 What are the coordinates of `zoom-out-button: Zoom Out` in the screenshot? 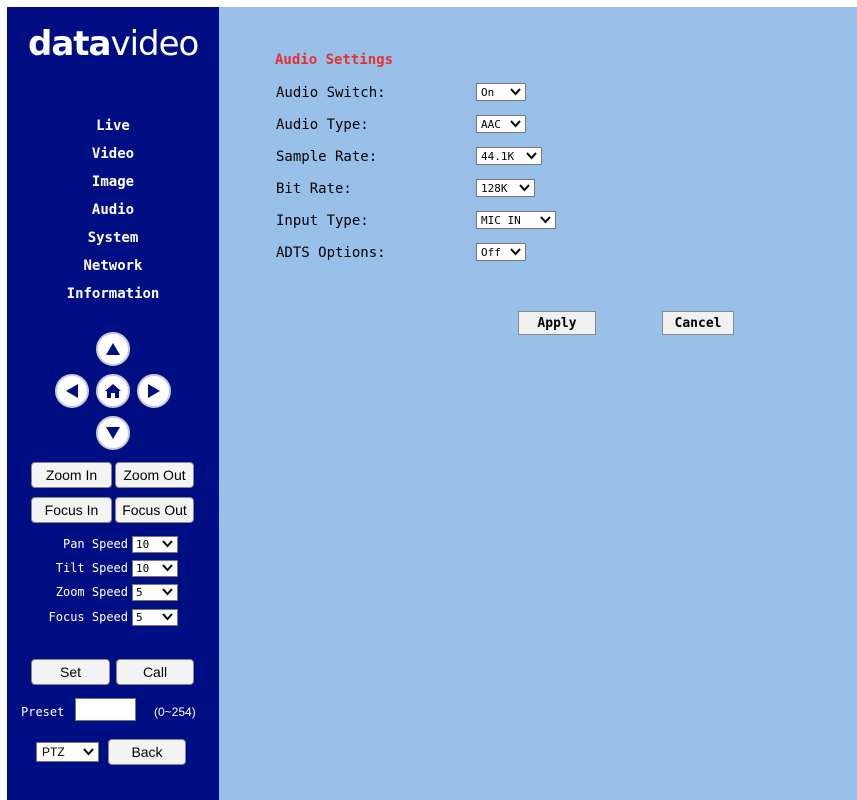 It's located at (154, 475).